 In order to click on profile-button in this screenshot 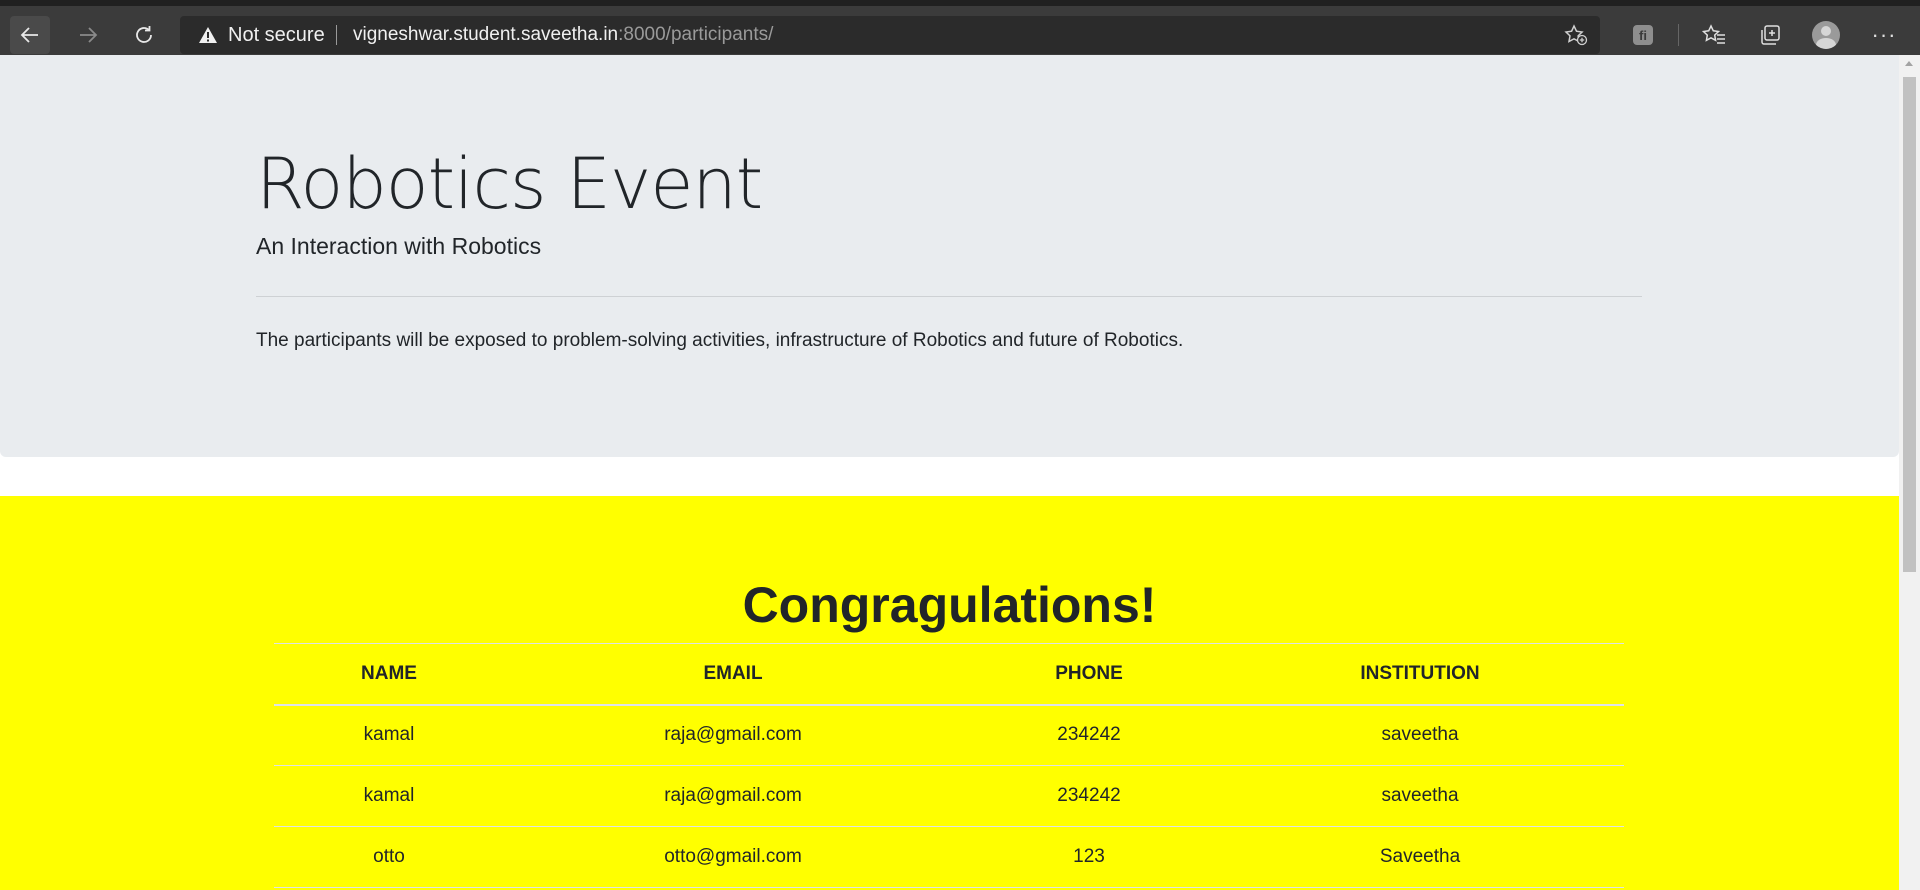, I will do `click(1826, 35)`.